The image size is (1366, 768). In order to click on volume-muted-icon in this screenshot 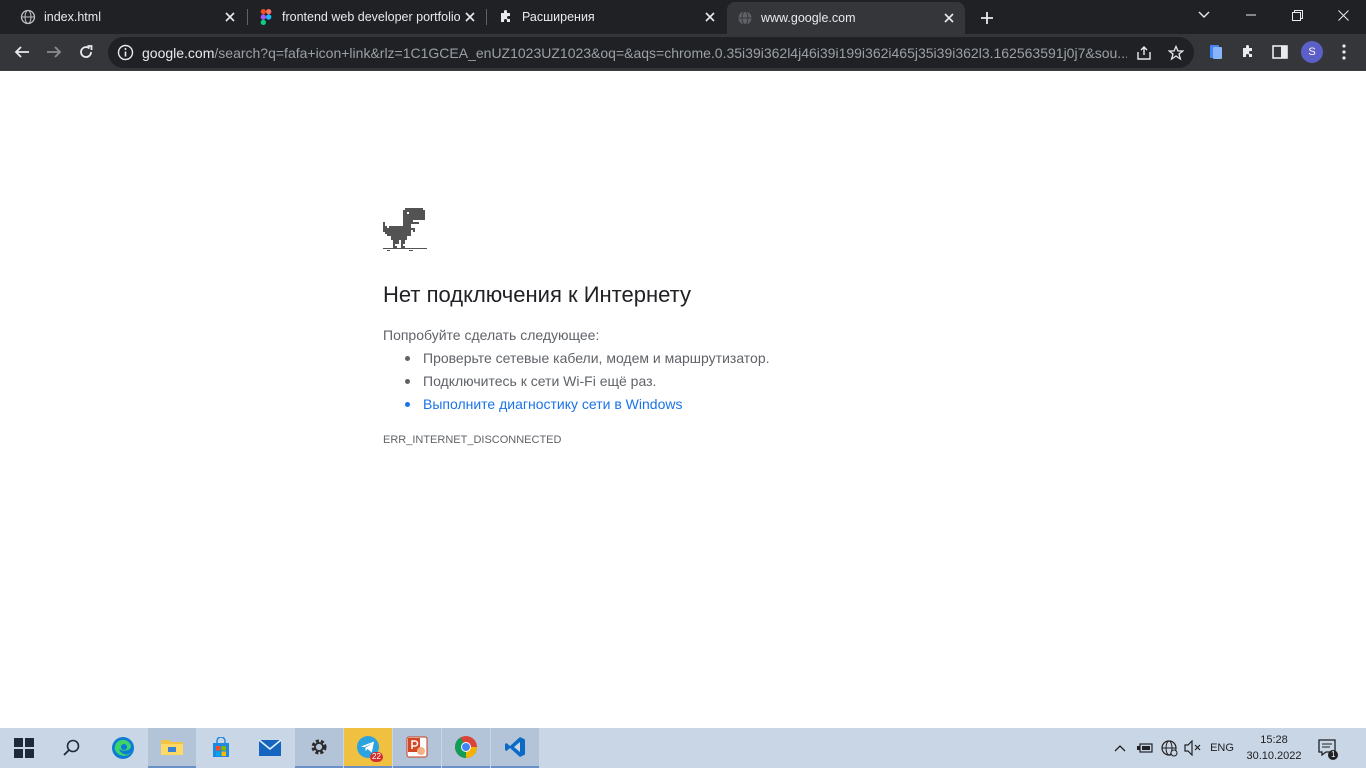, I will do `click(1193, 748)`.